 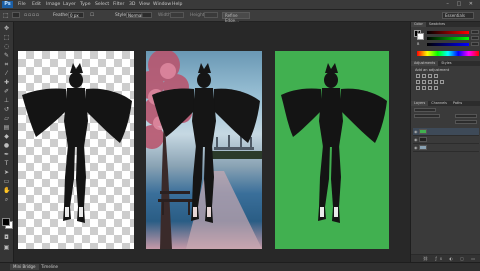 I want to click on vibrance-icon, so click(x=418, y=82).